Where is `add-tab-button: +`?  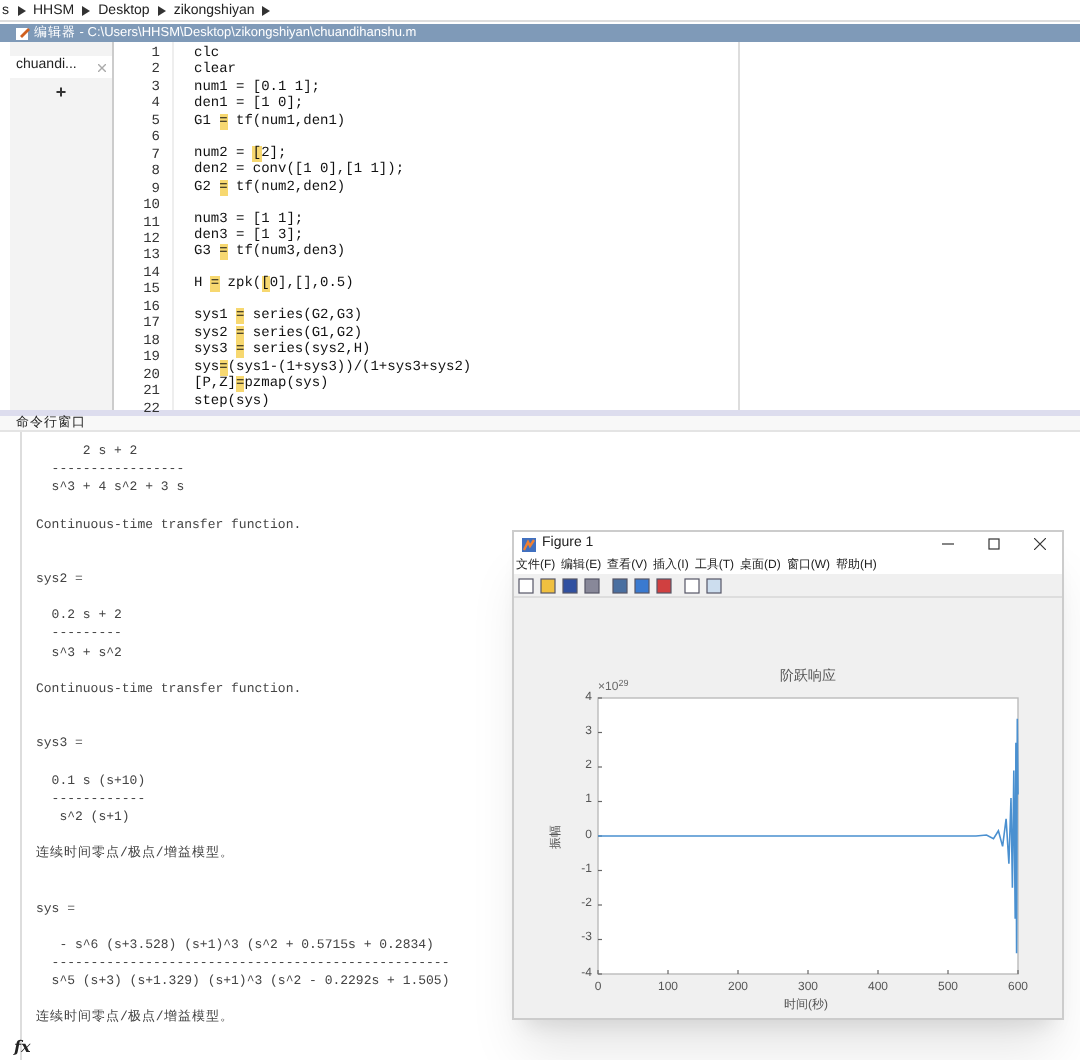
add-tab-button: + is located at coordinates (61, 92).